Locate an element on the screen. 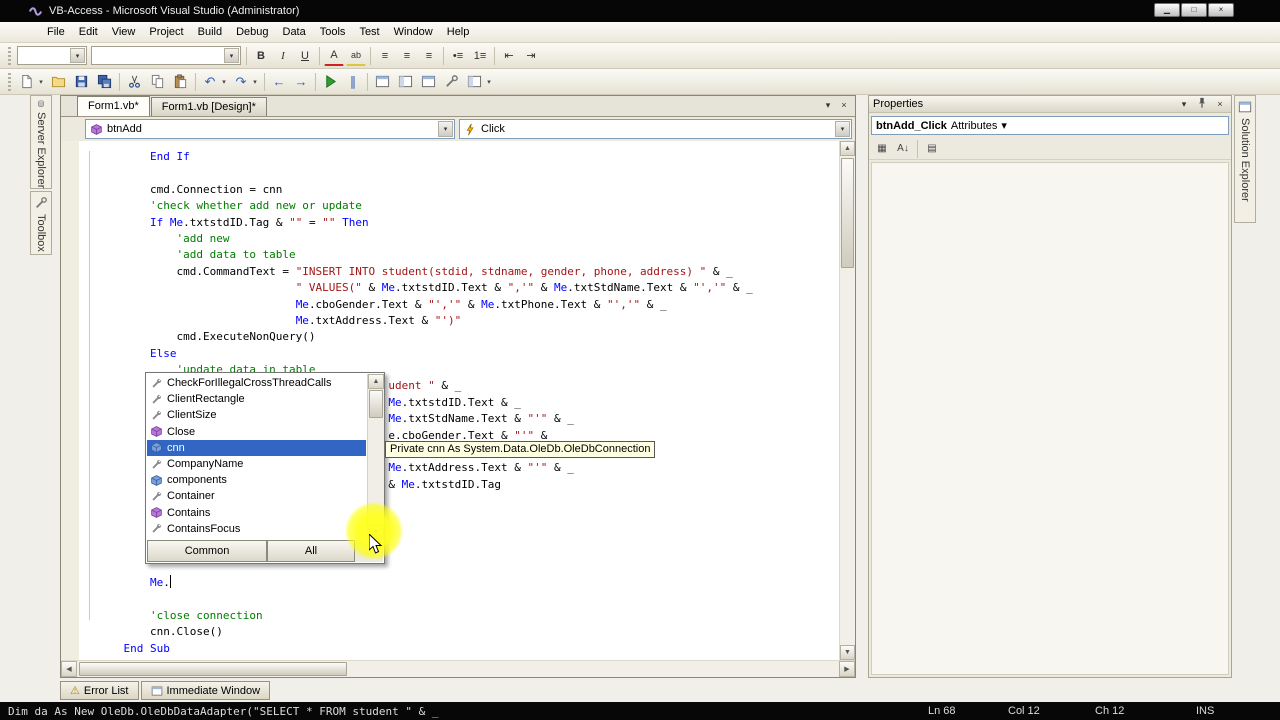 The image size is (1280, 720). intellisense-item: ClientRectangle is located at coordinates (256, 399).